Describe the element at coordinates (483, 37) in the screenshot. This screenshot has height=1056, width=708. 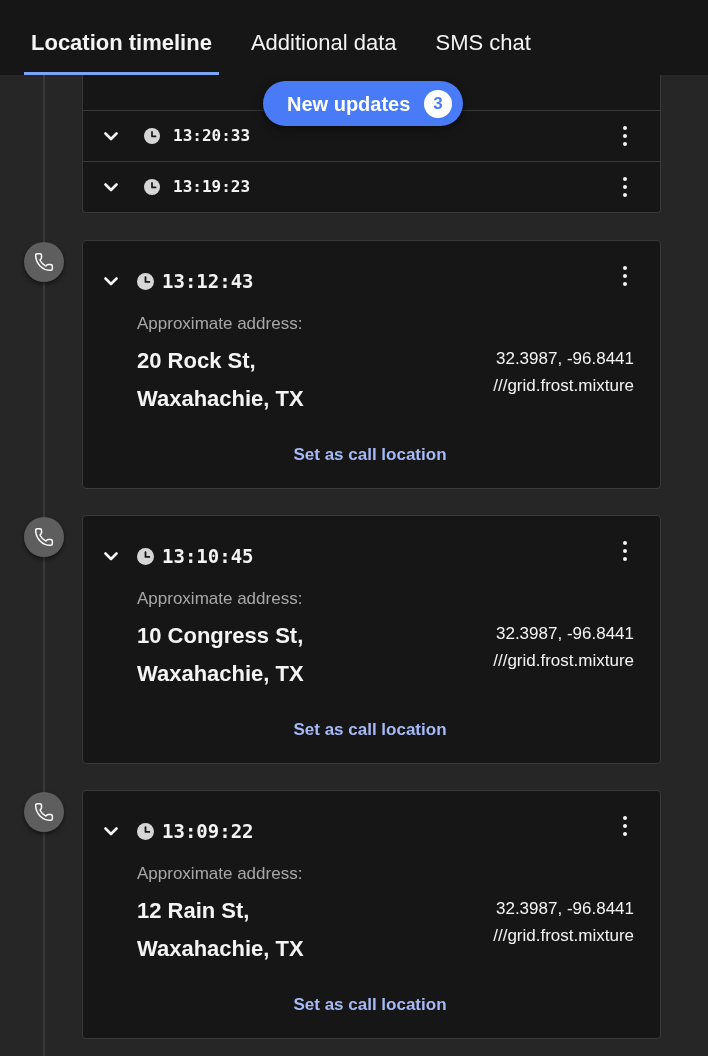
I see `tab: SMS chat` at that location.